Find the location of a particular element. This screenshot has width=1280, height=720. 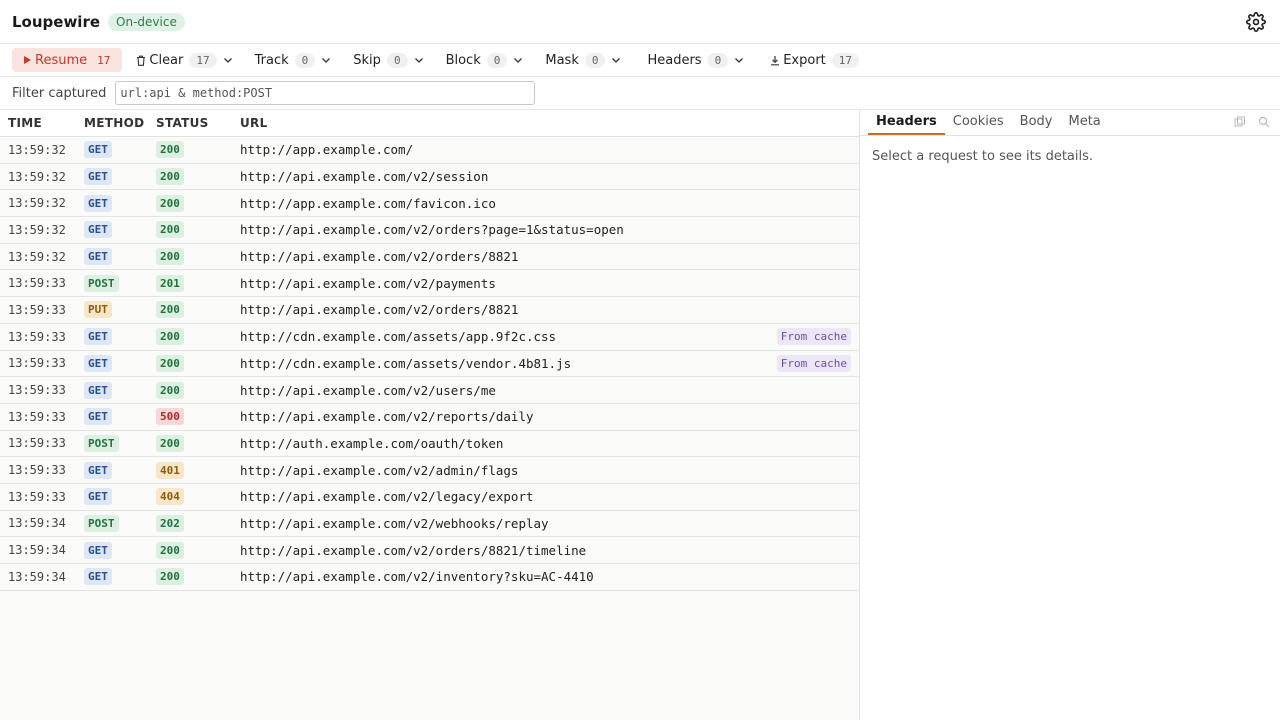

skip-count: 0 is located at coordinates (397, 60).